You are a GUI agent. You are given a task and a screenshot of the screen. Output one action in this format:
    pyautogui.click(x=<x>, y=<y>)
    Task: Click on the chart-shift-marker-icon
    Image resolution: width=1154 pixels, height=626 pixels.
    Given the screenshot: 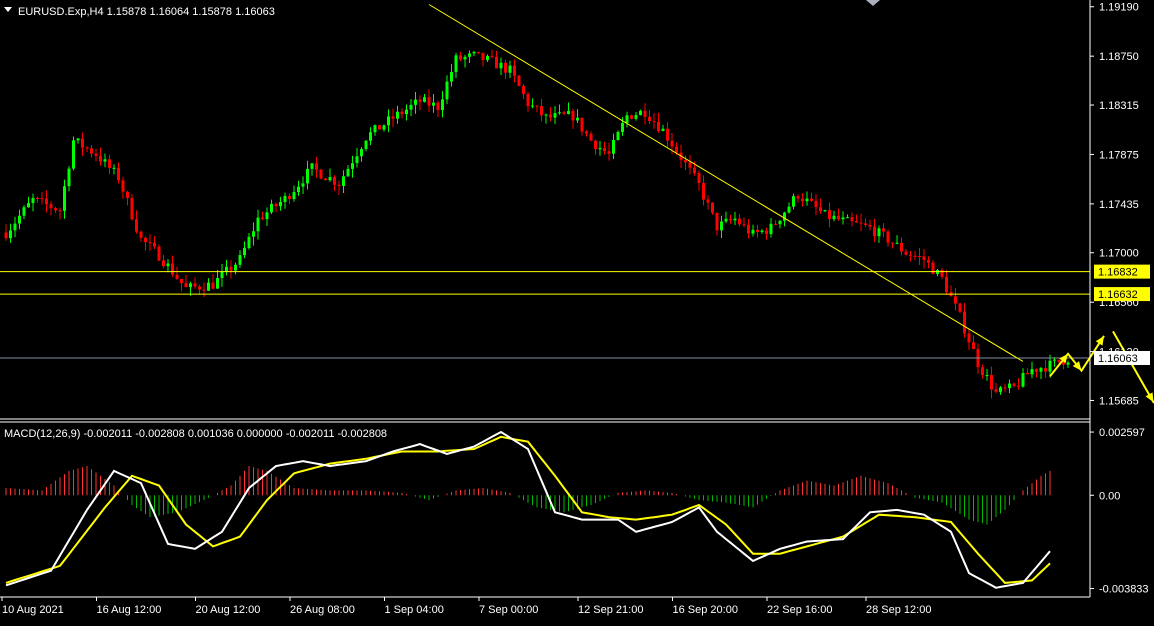 What is the action you would take?
    pyautogui.click(x=873, y=3)
    